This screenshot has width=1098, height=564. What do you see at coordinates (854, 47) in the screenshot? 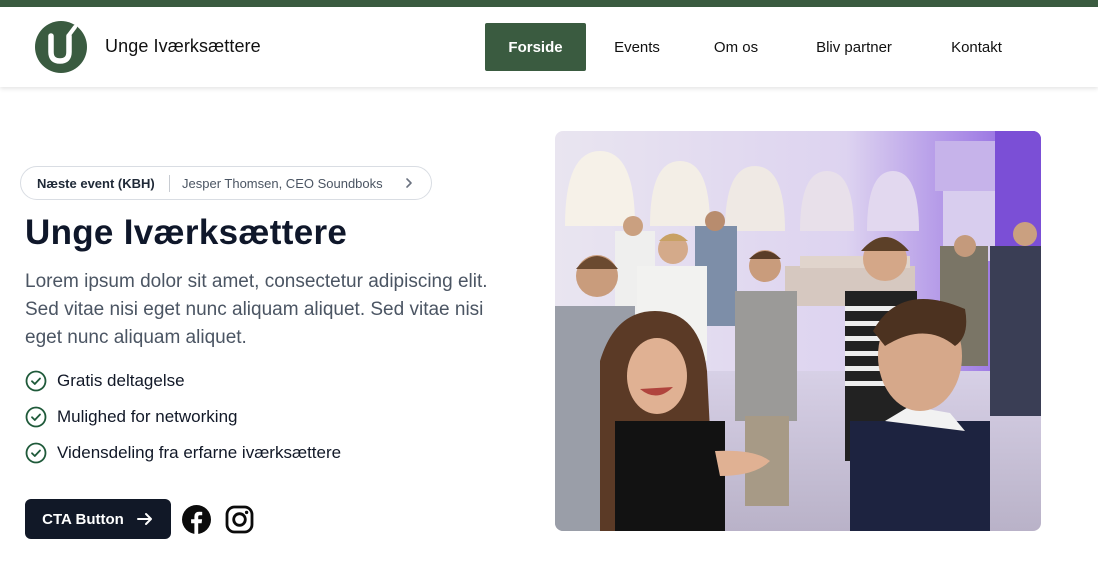
I see `nav-item-bliv-partner: Bliv partner` at bounding box center [854, 47].